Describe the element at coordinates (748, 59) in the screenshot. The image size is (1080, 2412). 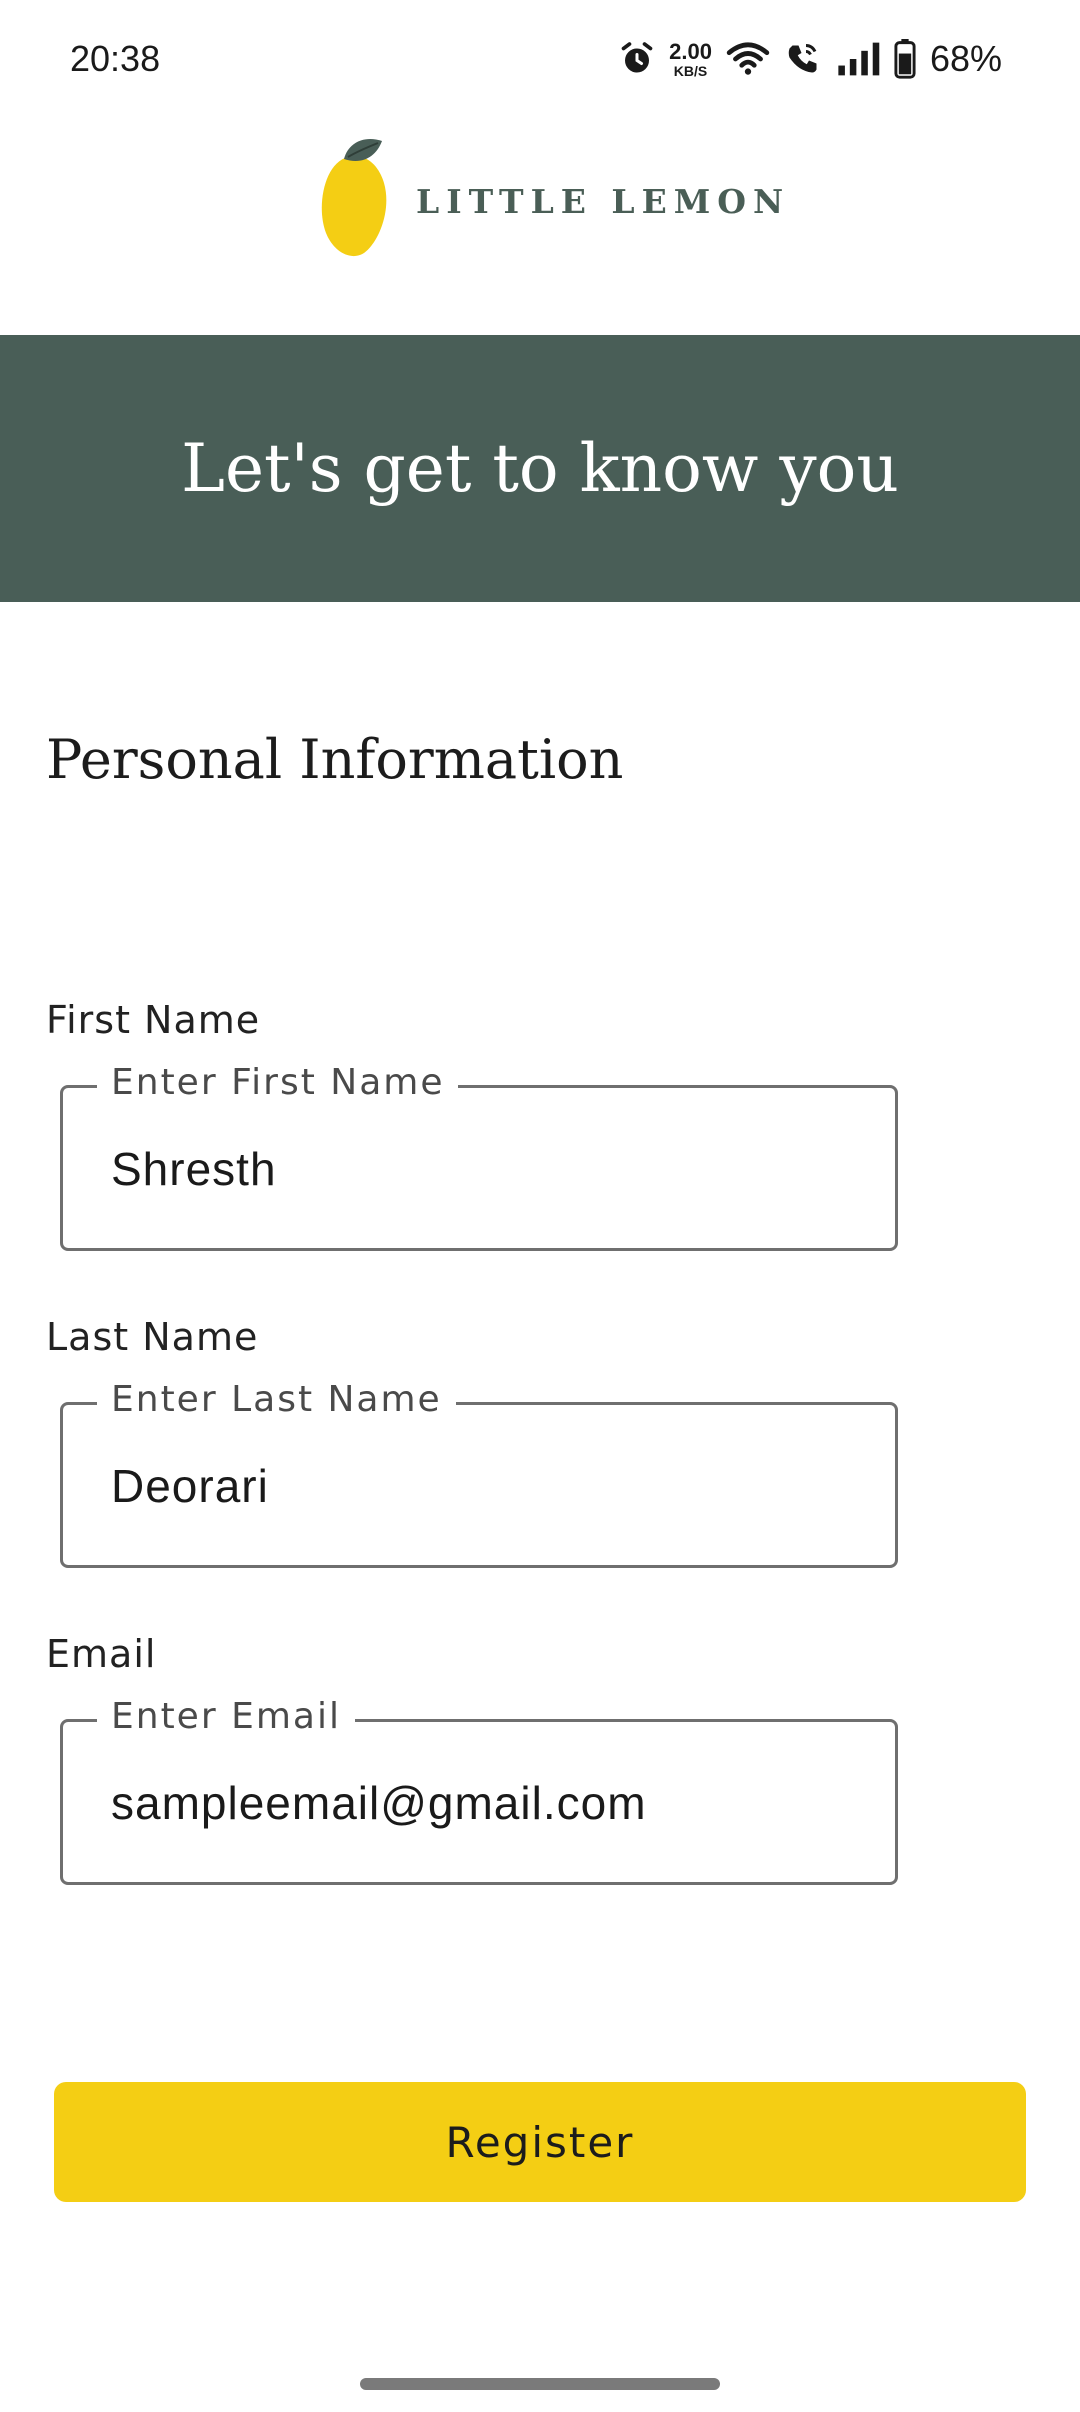
I see `wifi-icon` at that location.